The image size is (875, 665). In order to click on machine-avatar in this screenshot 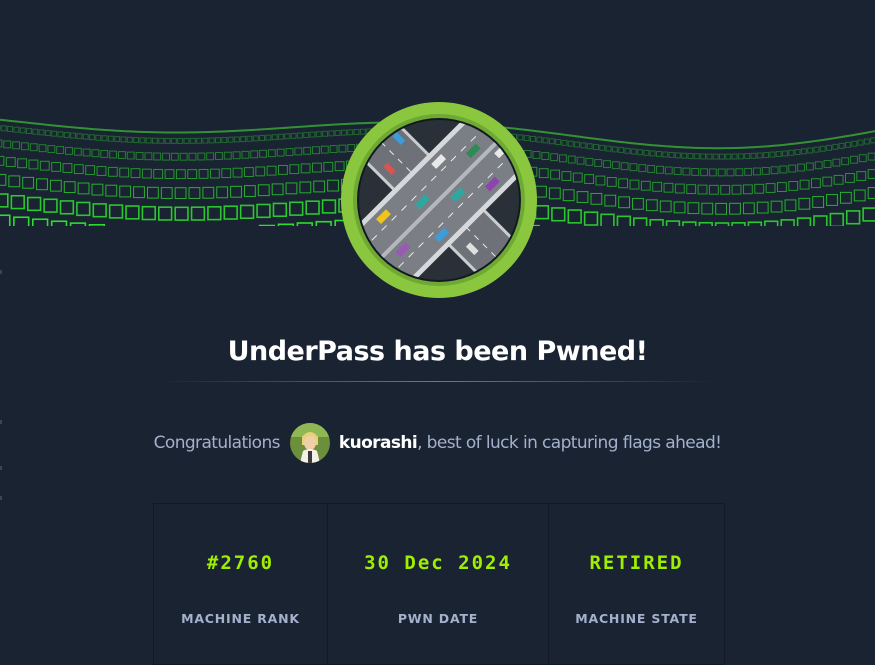, I will do `click(439, 200)`.